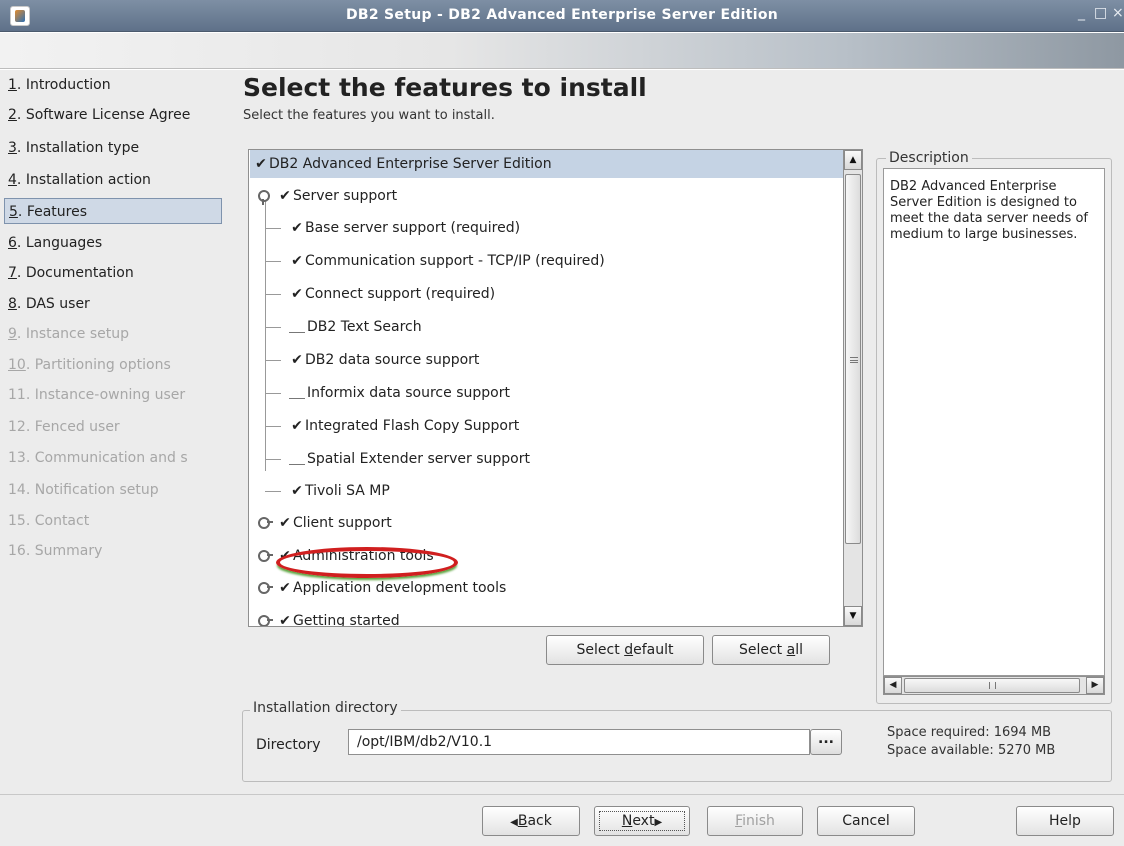 The width and height of the screenshot is (1124, 846). I want to click on header-banner, so click(562, 51).